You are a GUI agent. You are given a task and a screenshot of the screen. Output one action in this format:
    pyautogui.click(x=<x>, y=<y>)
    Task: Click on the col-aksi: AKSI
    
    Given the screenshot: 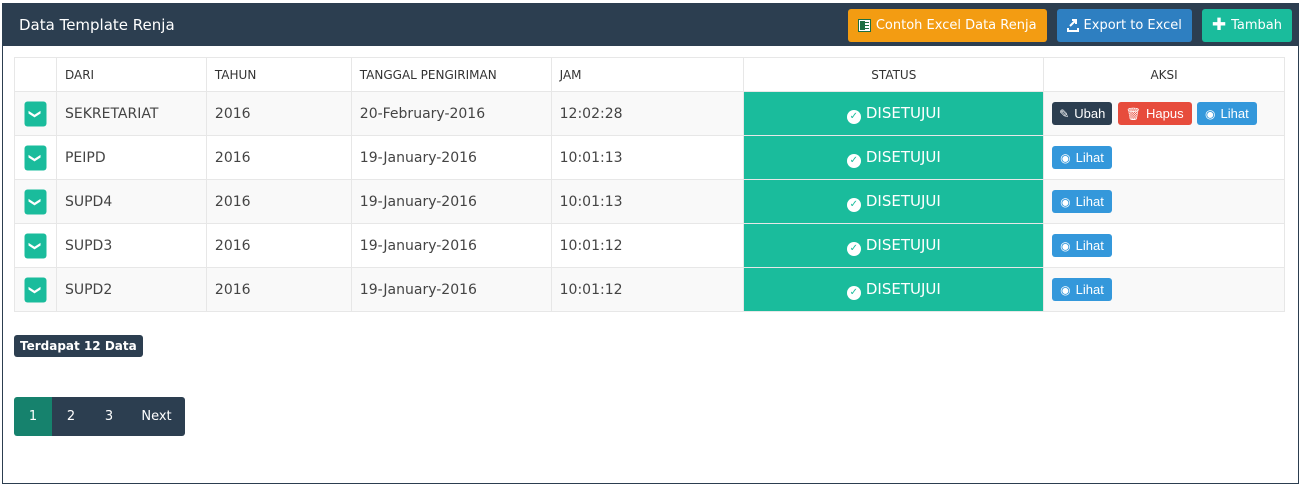 What is the action you would take?
    pyautogui.click(x=1164, y=74)
    